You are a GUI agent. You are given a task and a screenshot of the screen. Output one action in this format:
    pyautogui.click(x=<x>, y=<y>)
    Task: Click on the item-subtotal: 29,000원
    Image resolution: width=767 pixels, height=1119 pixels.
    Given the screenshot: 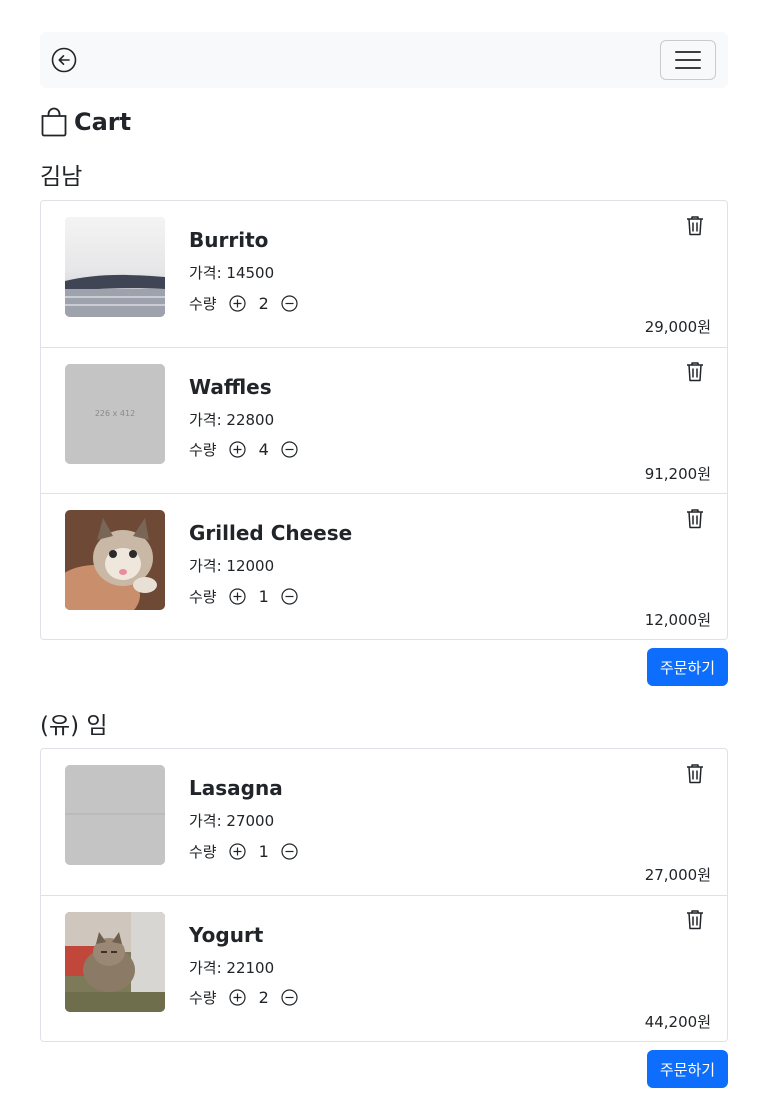 What is the action you would take?
    pyautogui.click(x=677, y=327)
    